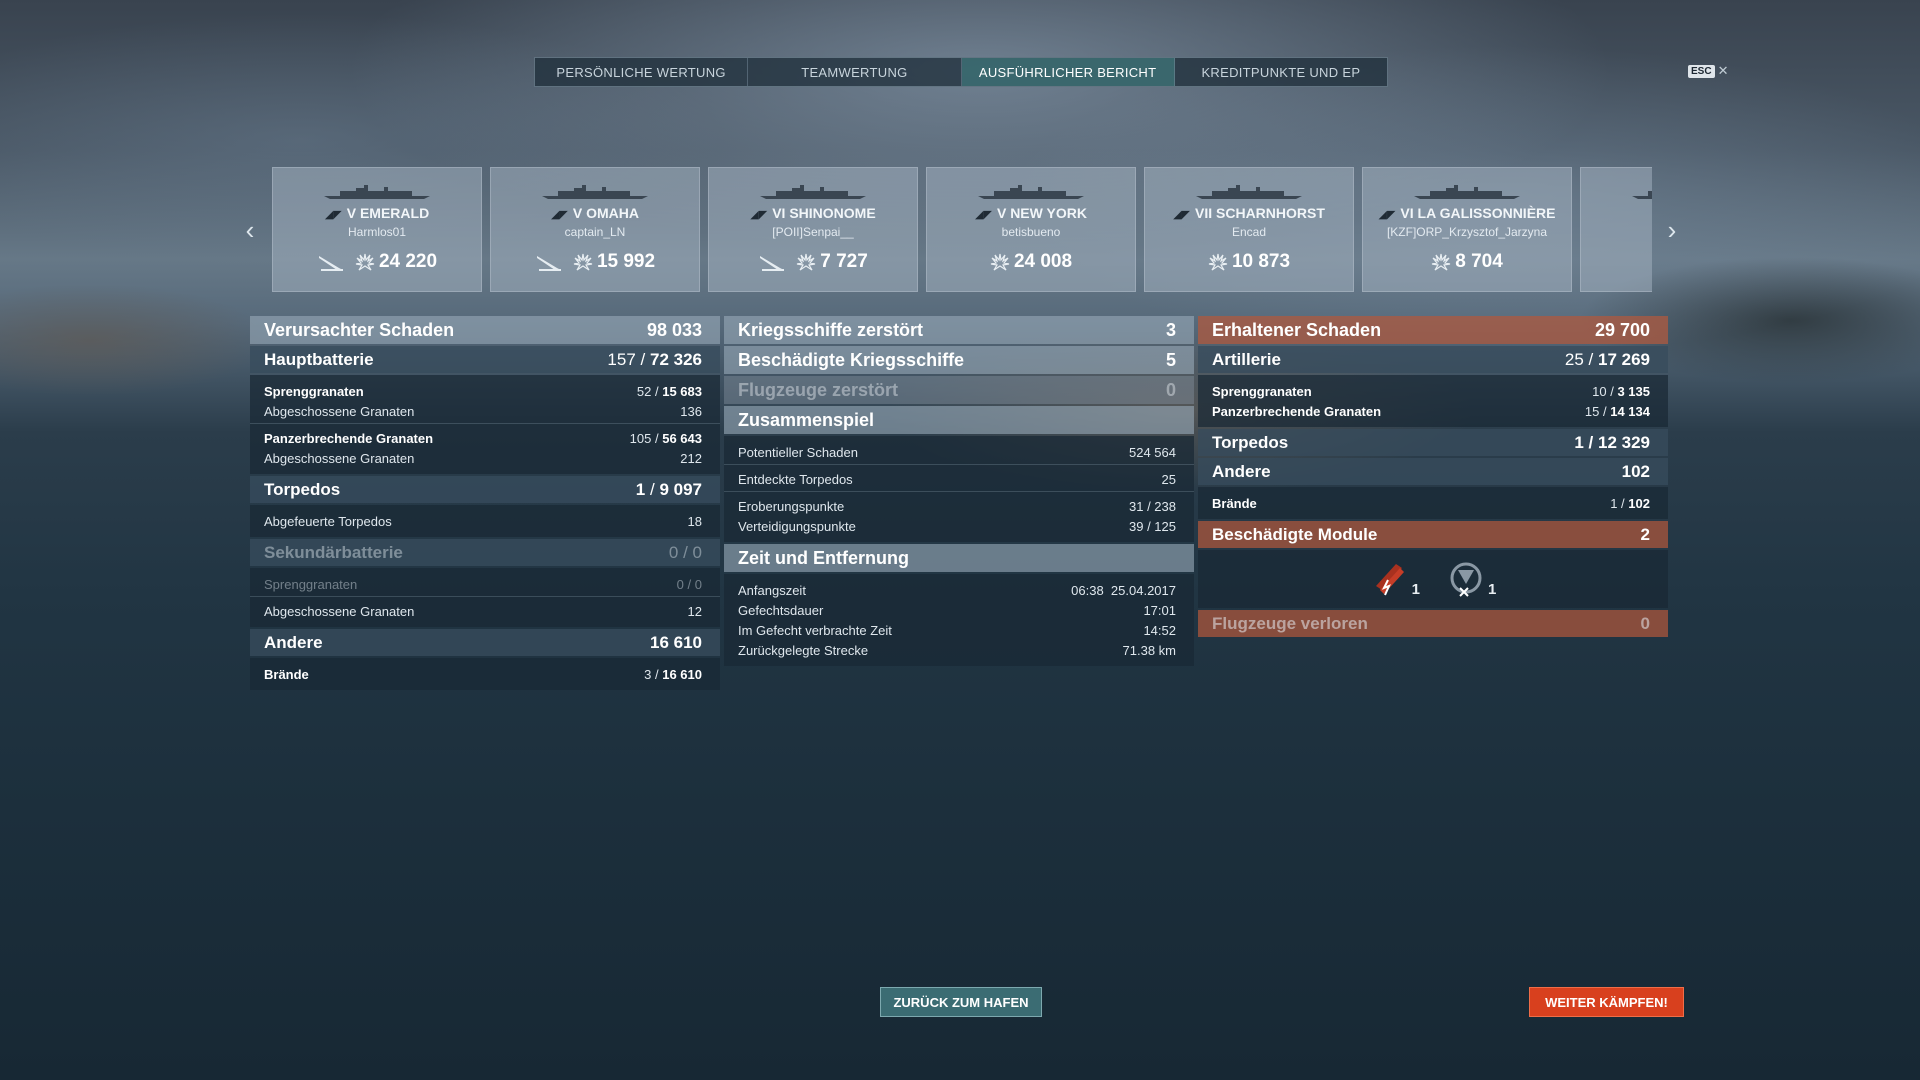  Describe the element at coordinates (483, 438) in the screenshot. I see `ap-shells-row: Panzerbrechende Granaten 105 / 56 643` at that location.